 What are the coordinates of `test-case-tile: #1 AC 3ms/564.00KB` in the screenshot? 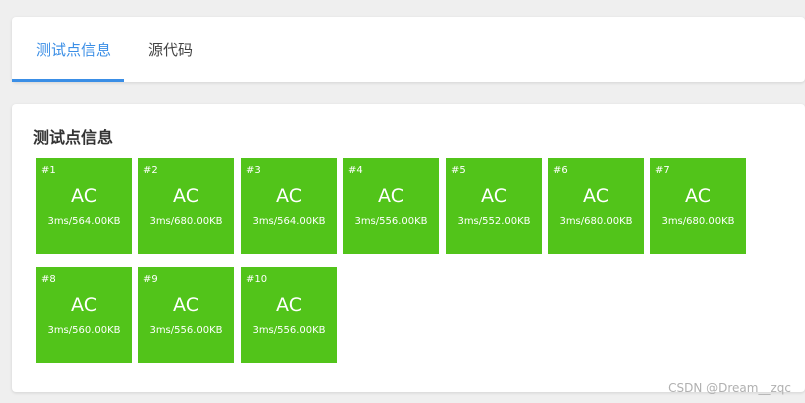 It's located at (84, 206).